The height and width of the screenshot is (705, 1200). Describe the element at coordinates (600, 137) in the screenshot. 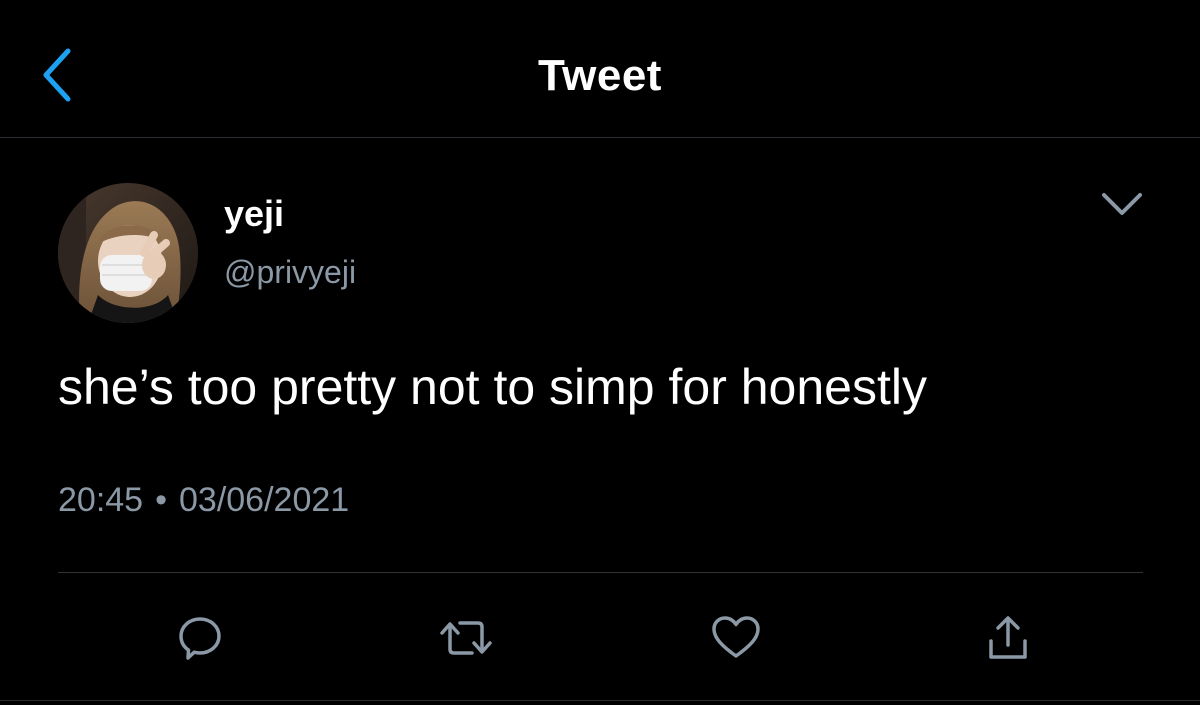

I see `header-divider` at that location.